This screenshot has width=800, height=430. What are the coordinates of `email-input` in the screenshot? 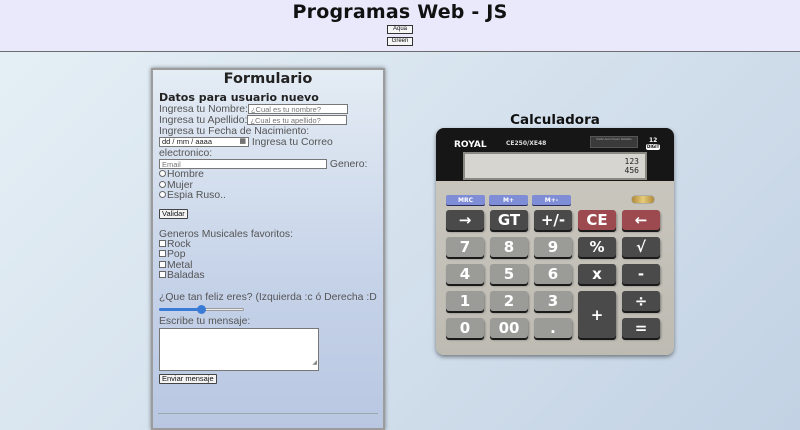 It's located at (243, 164).